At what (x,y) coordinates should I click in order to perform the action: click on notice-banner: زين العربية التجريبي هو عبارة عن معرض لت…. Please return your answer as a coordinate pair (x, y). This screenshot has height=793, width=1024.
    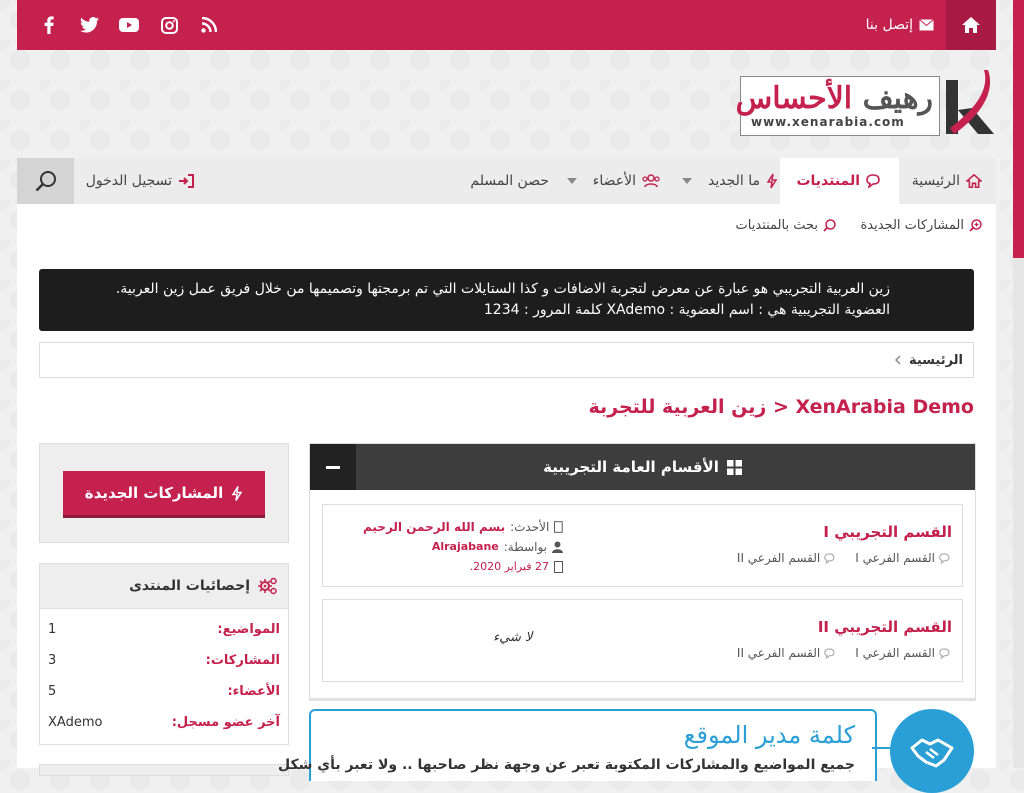
    Looking at the image, I should click on (506, 300).